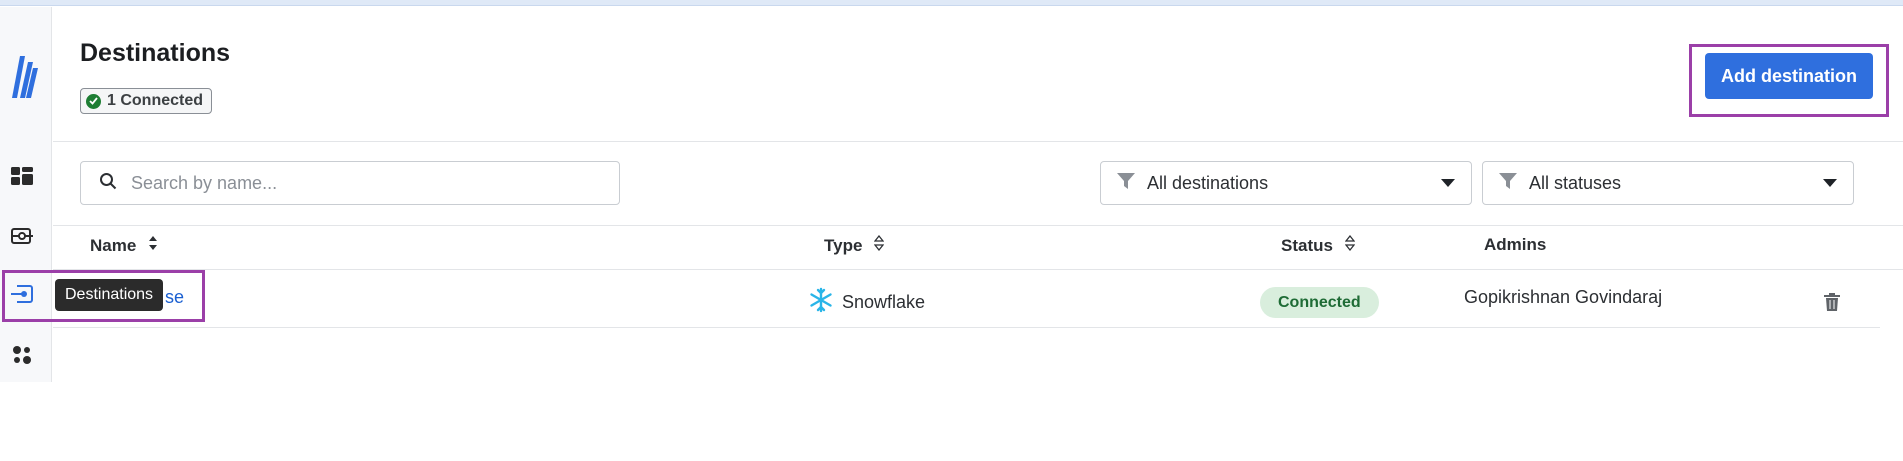 This screenshot has width=1903, height=461. Describe the element at coordinates (978, 269) in the screenshot. I see `table-header-bottom-border` at that location.